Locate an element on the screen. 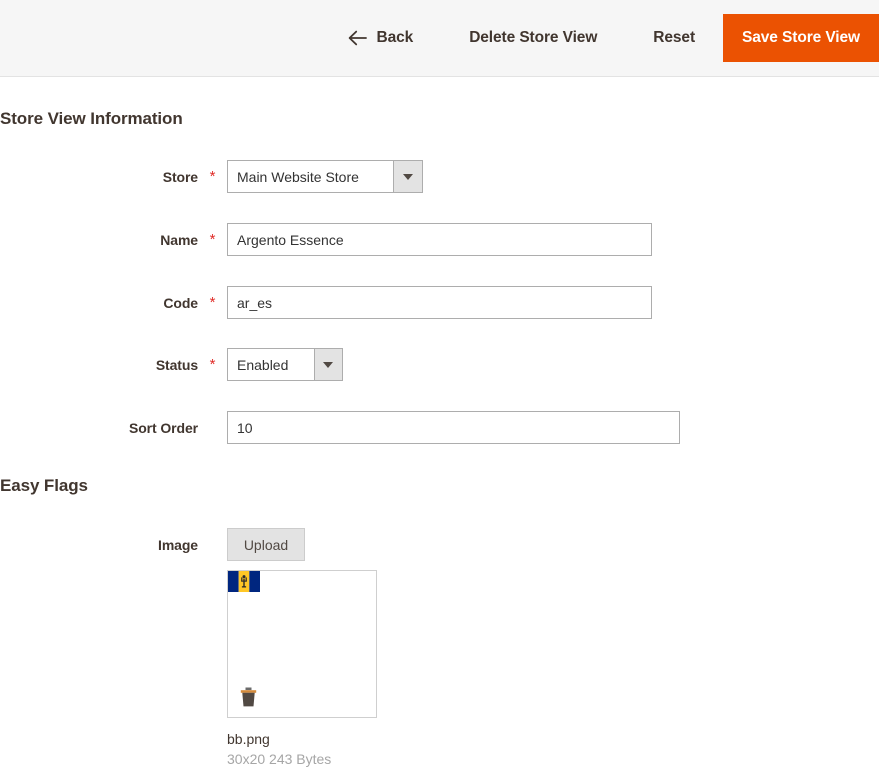 The width and height of the screenshot is (879, 772). store-view-information-heading: Store View Information is located at coordinates (91, 118).